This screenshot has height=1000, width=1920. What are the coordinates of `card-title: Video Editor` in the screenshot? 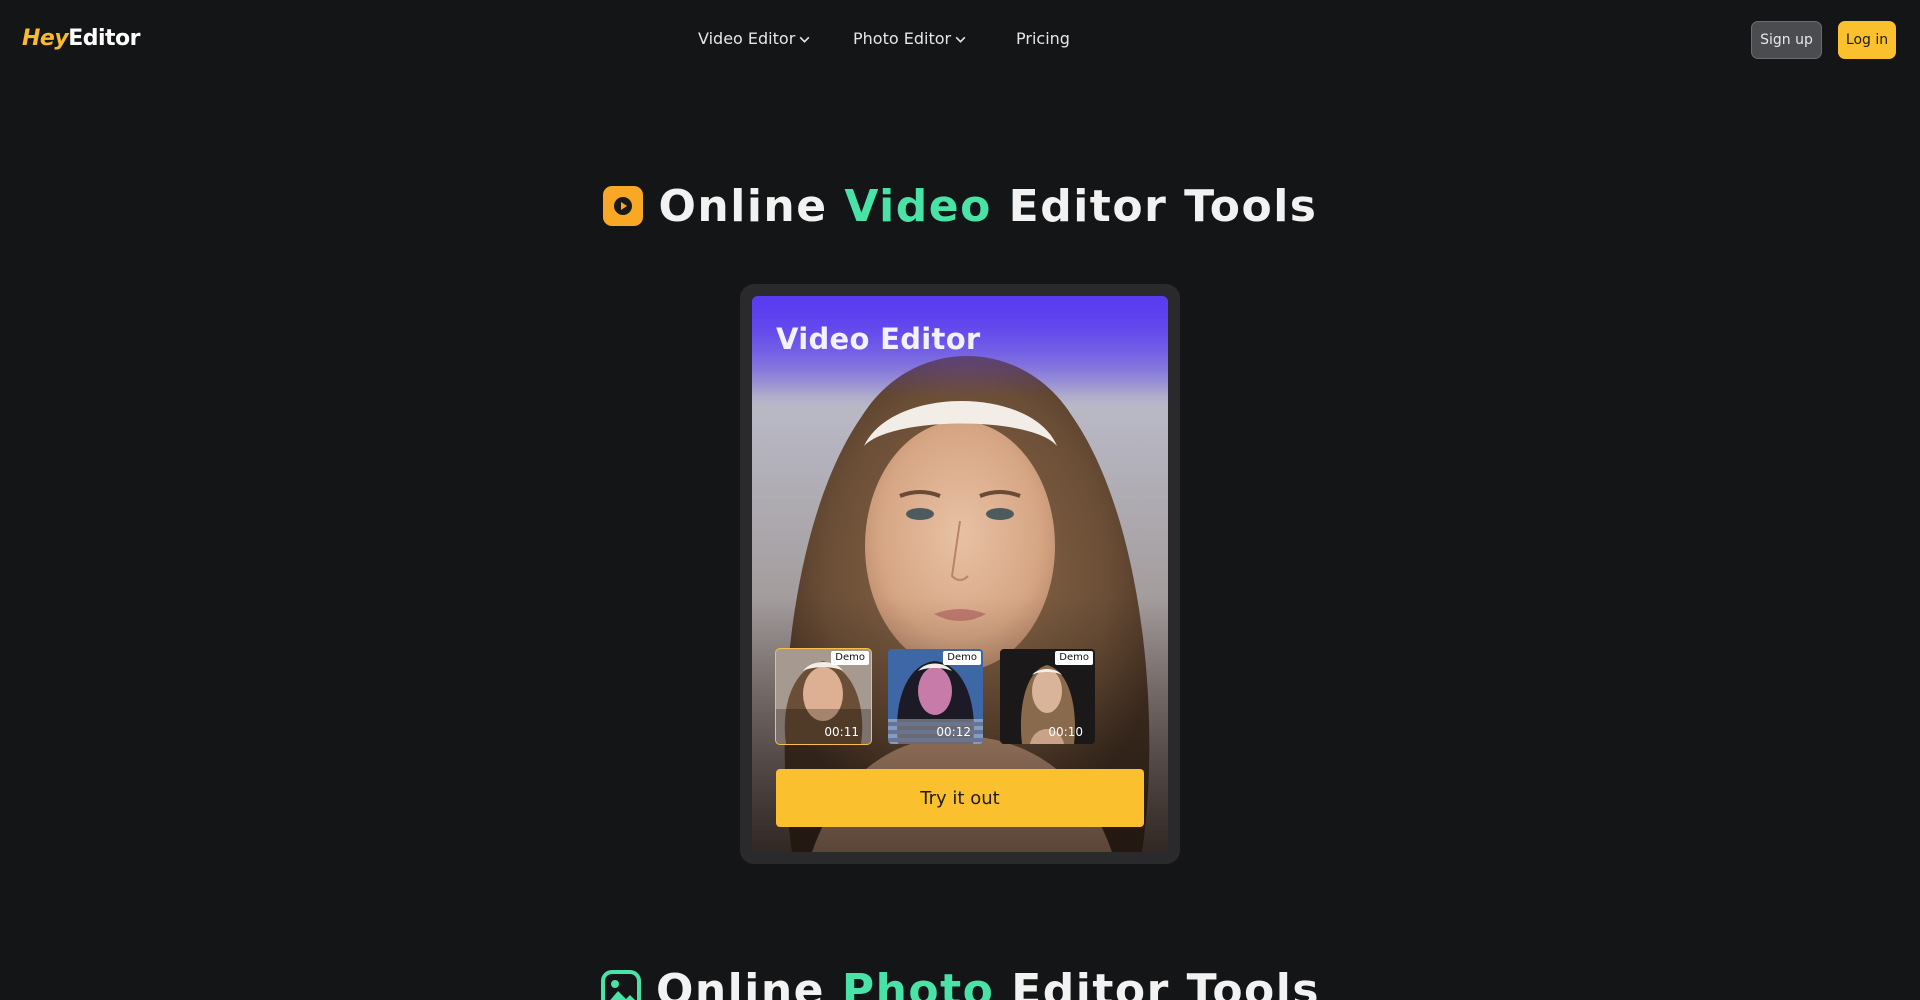 It's located at (878, 339).